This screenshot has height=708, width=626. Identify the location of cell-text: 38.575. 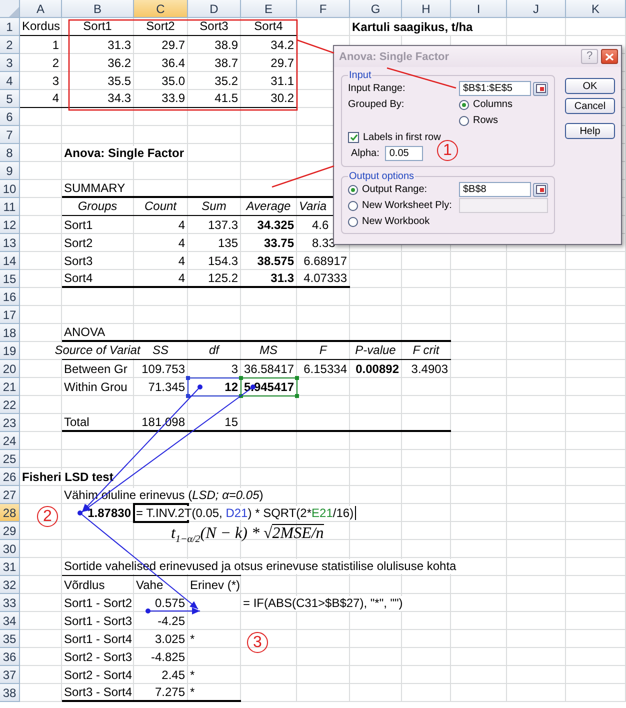
(275, 261).